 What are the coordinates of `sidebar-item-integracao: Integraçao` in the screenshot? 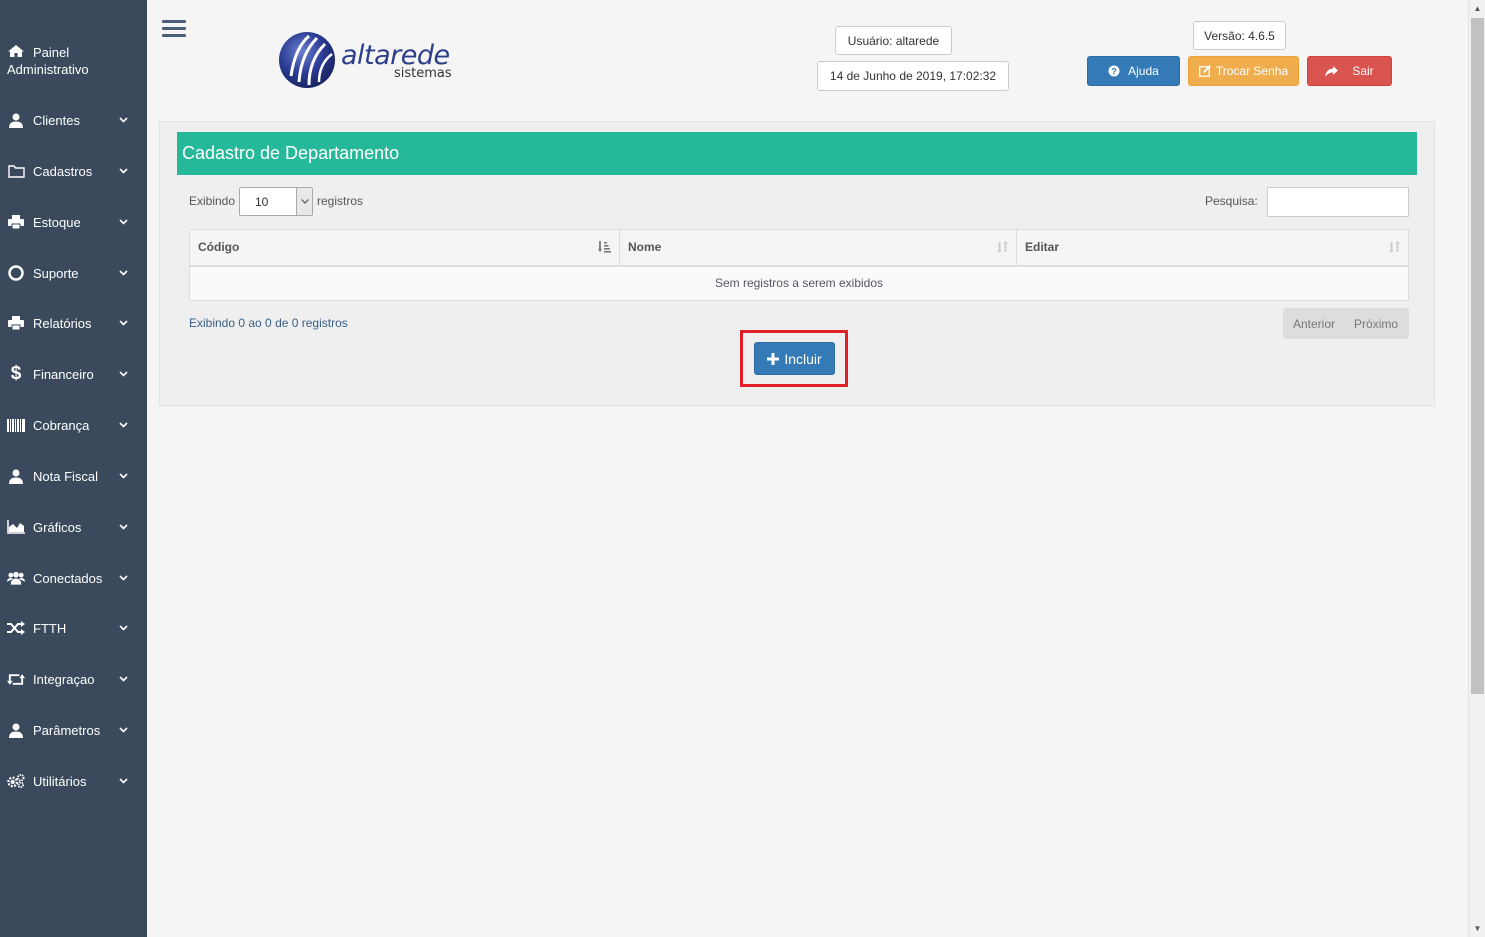 It's located at (73, 679).